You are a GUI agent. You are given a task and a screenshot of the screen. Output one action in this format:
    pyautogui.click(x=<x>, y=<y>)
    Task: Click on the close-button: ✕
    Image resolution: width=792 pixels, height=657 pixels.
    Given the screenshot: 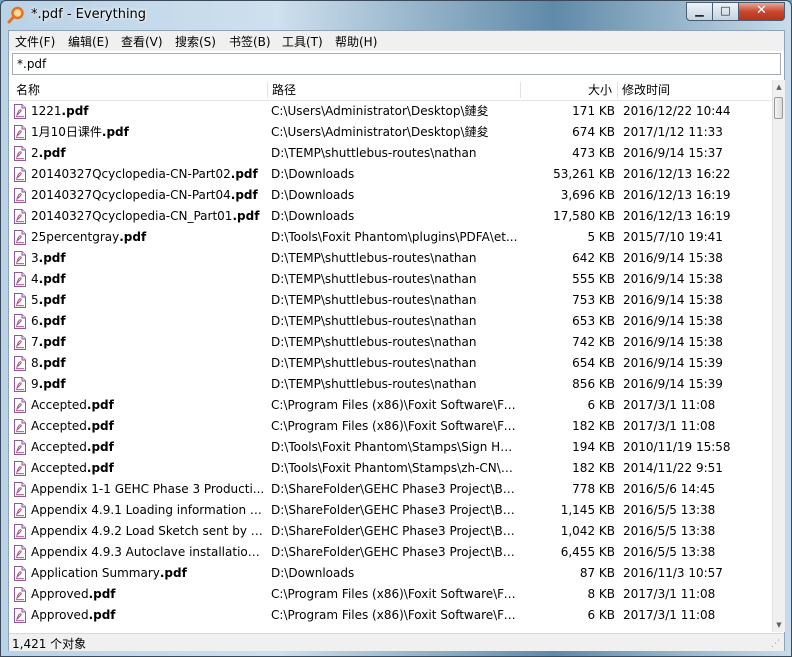 What is the action you would take?
    pyautogui.click(x=761, y=11)
    